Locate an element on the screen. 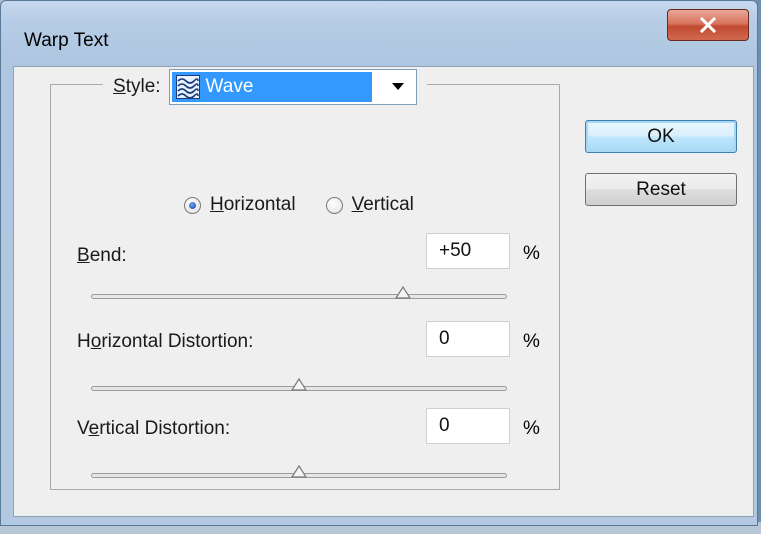  style-dropdown-selection: Wave is located at coordinates (271, 87).